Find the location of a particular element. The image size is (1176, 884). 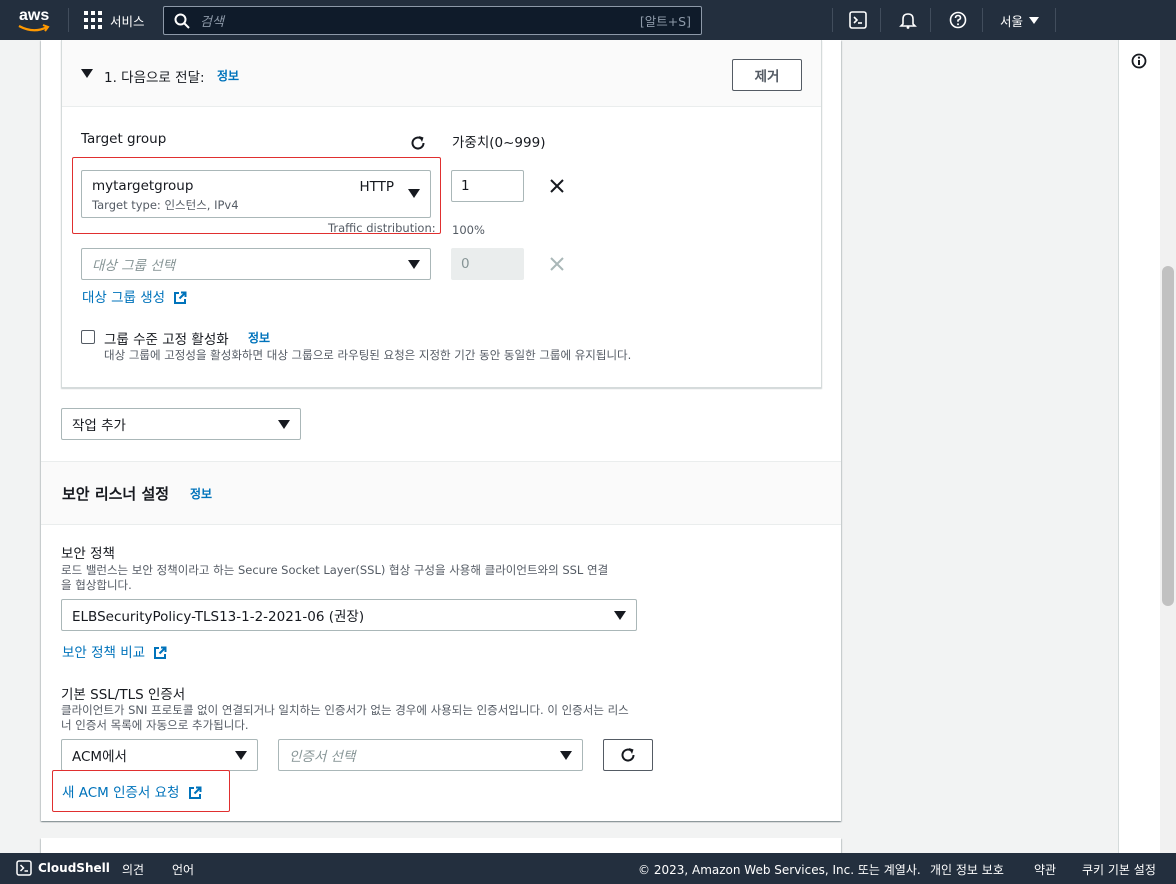

compare-policies-link: 보안 정책 비교 is located at coordinates (114, 651).